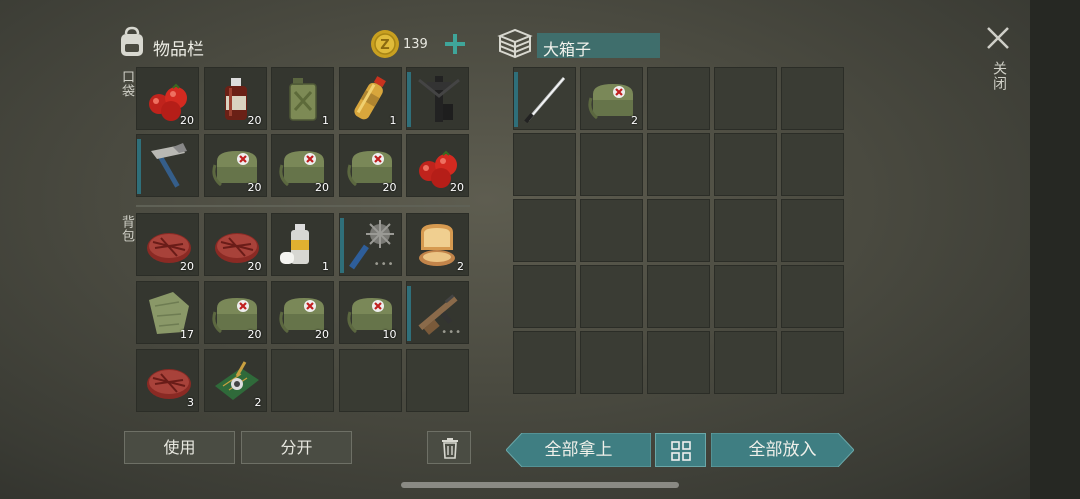  What do you see at coordinates (190, 402) in the screenshot?
I see `item-count: 3` at bounding box center [190, 402].